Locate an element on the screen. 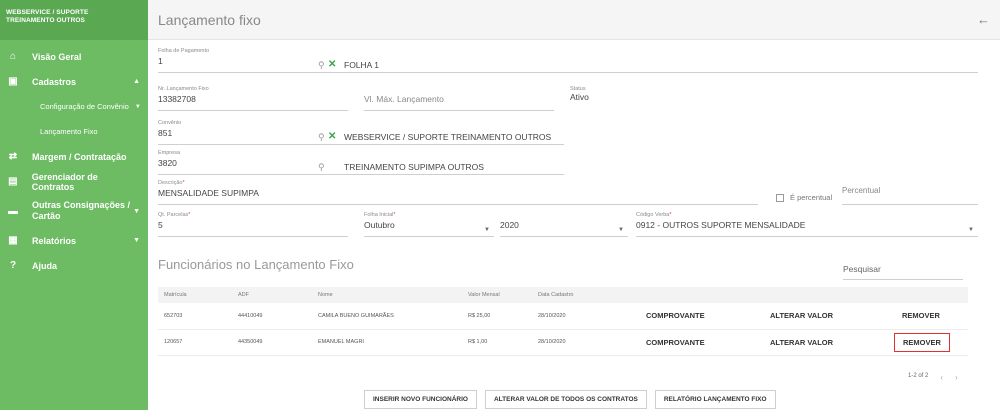 Image resolution: width=1000 pixels, height=410 pixels. descricao-label-text: Descrição is located at coordinates (170, 183).